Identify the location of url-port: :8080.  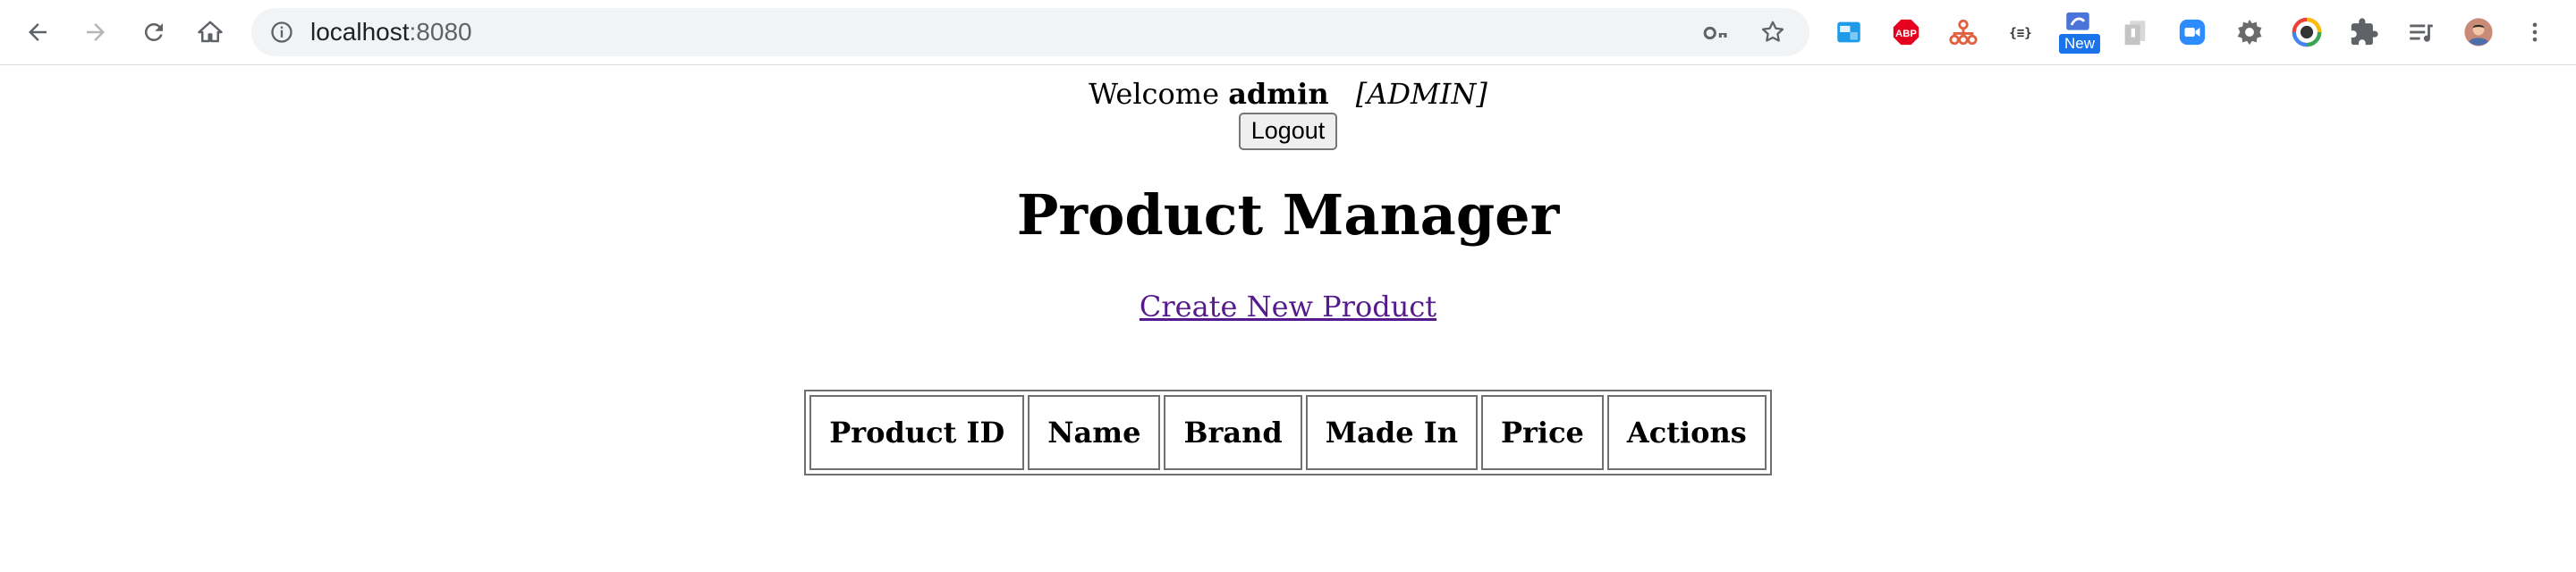
(440, 32).